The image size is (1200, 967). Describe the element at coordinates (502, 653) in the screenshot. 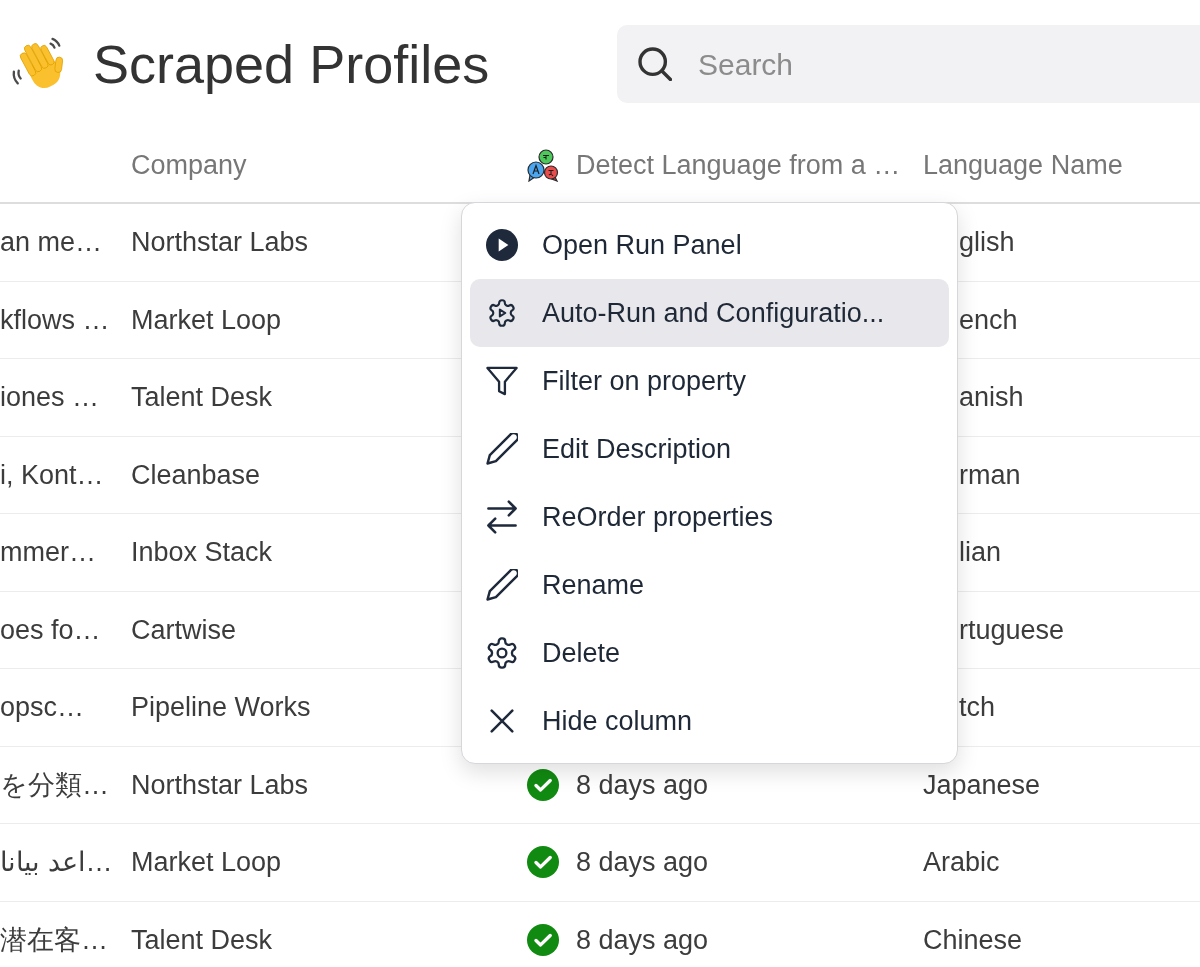

I see `gear-icon` at that location.